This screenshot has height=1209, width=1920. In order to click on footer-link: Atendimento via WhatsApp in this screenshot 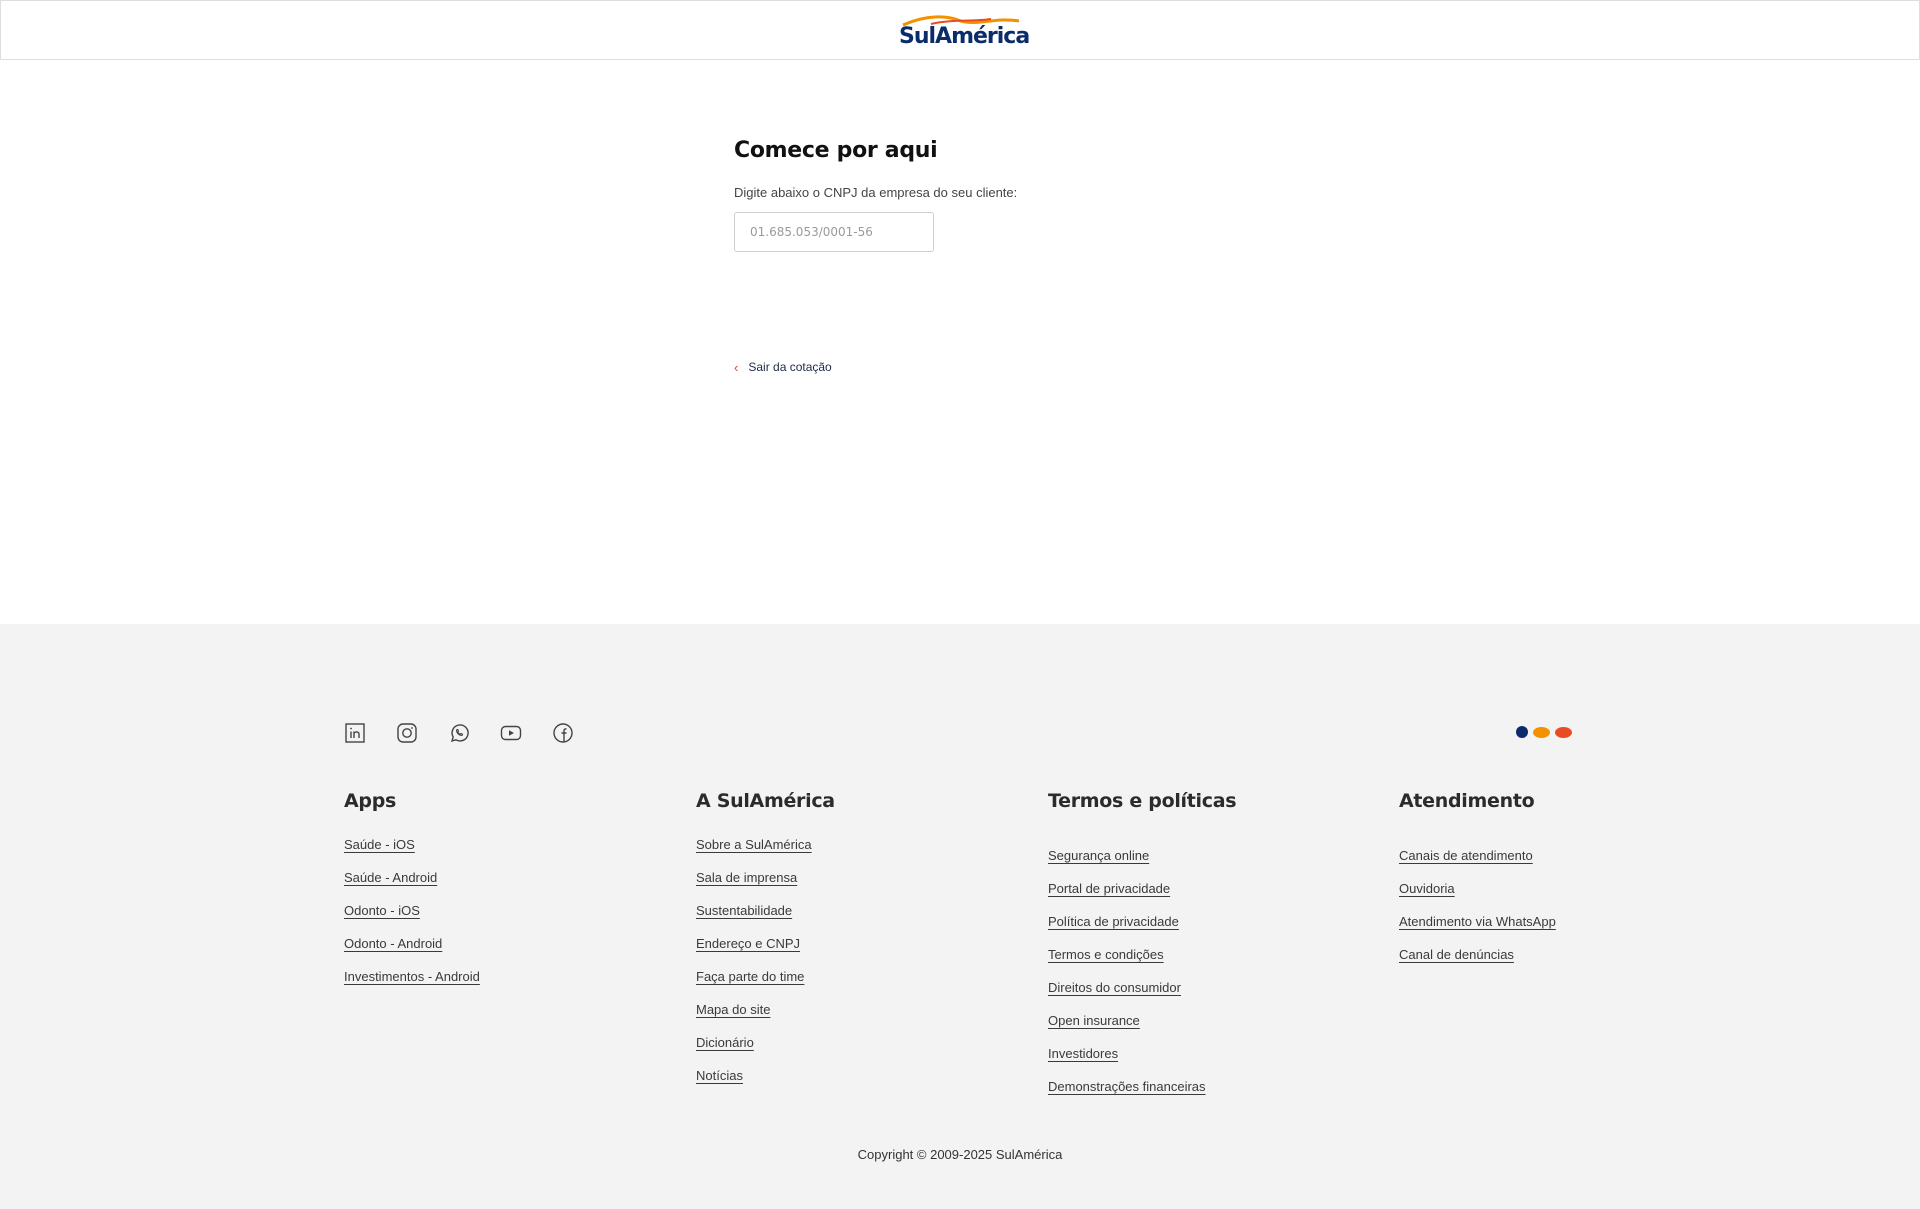, I will do `click(1477, 921)`.